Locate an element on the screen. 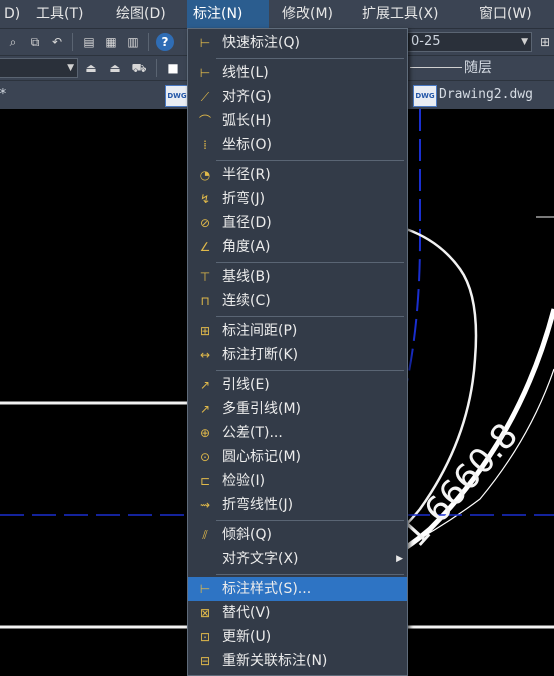  properties-icon: ▤ is located at coordinates (89, 42).